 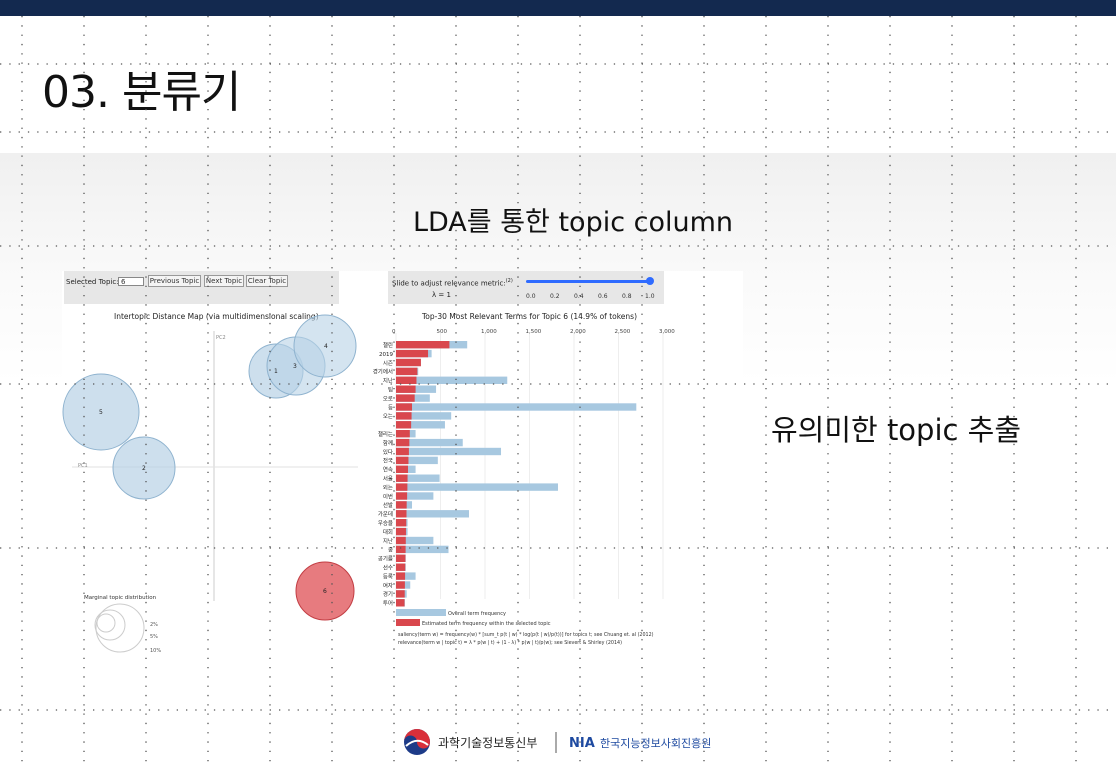 What do you see at coordinates (390, 407) in the screenshot?
I see `term-label: 등` at bounding box center [390, 407].